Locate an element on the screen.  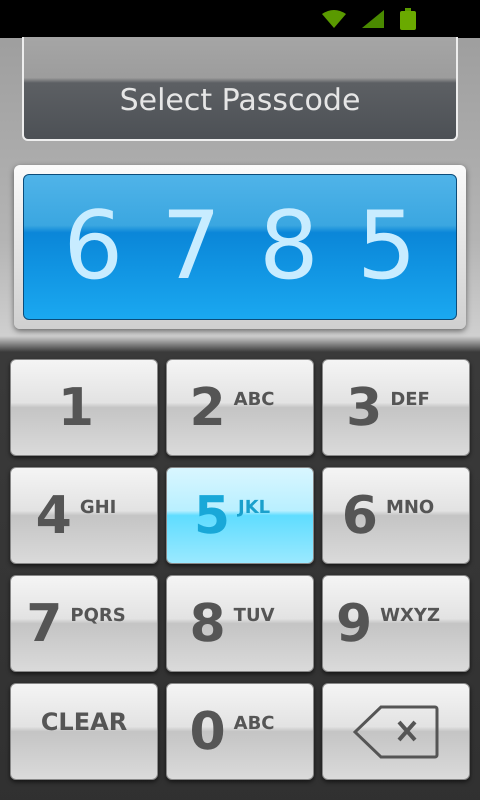
passcode-digit: 6 is located at coordinates (93, 247).